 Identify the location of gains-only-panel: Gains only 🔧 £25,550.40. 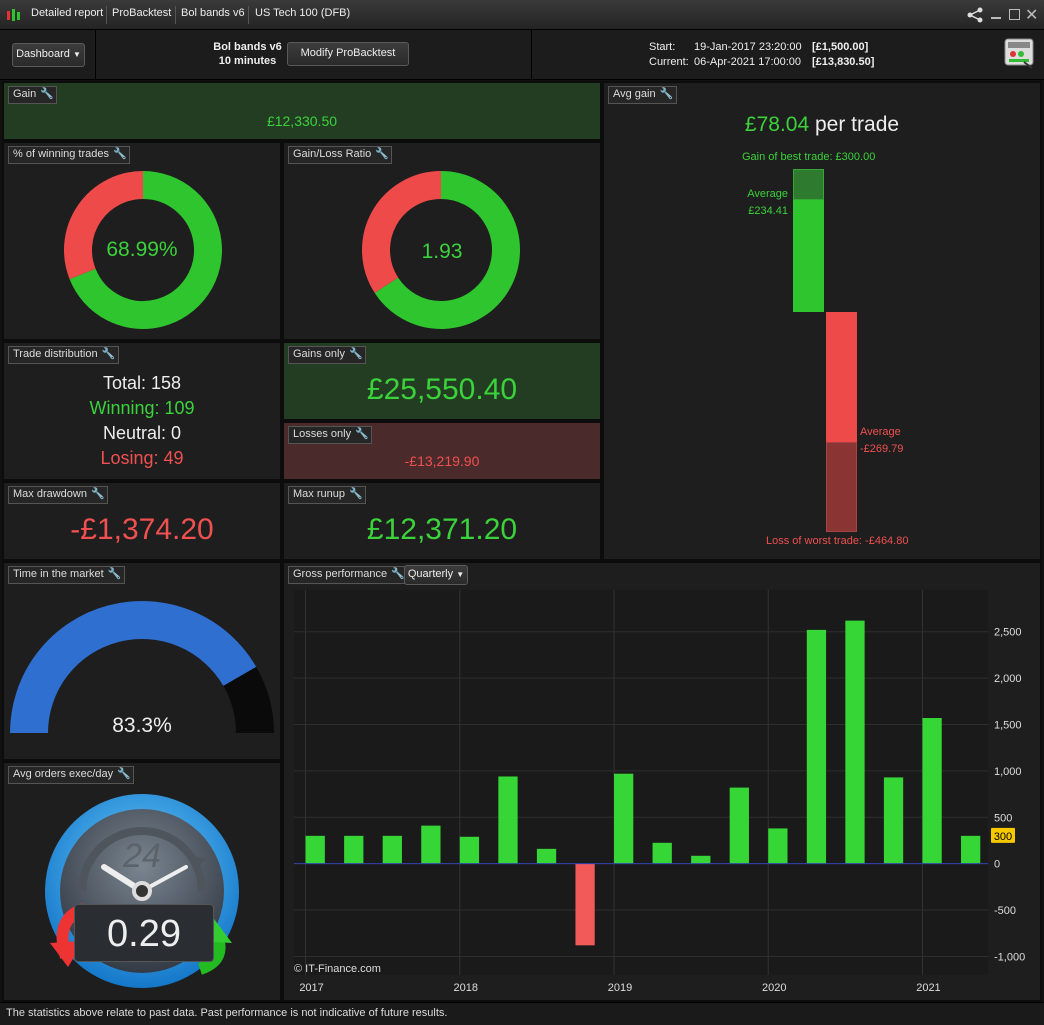
(442, 381).